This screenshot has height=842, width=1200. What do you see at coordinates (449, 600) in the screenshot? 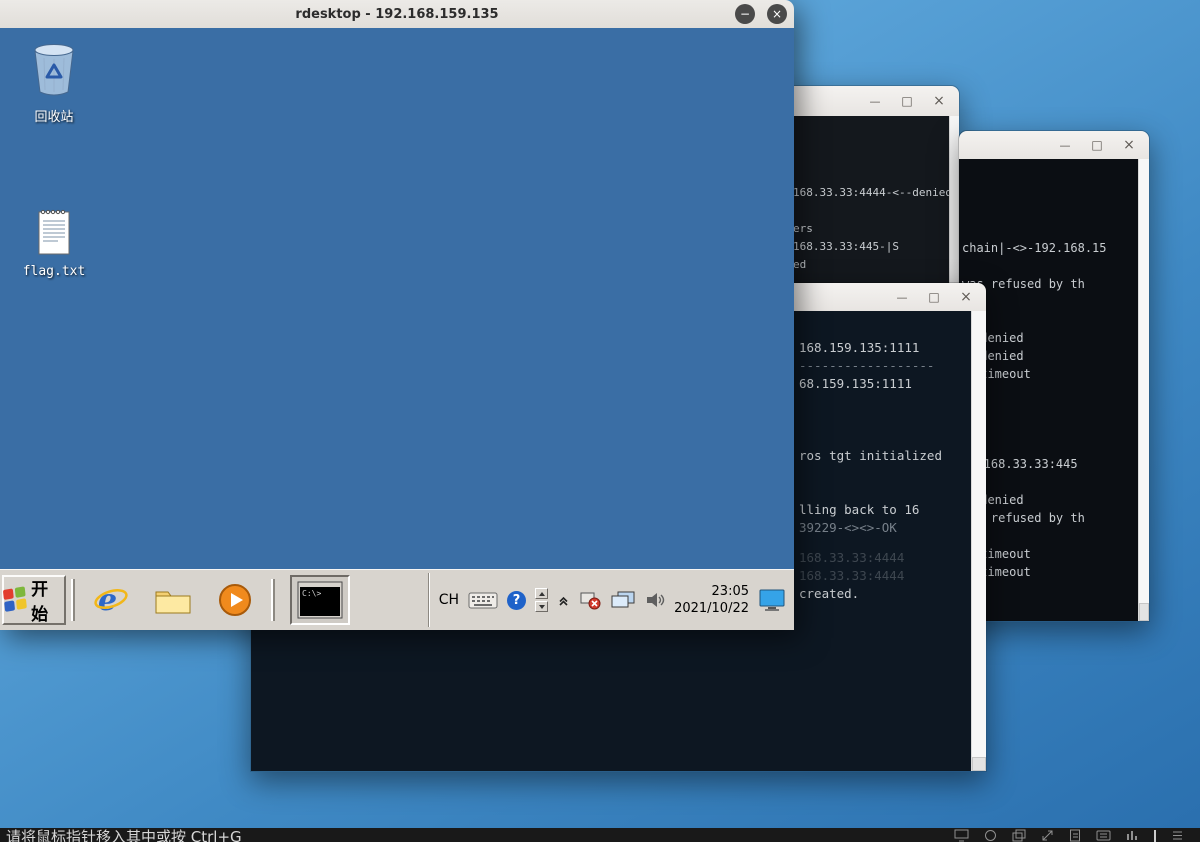
I see `language-indicator: CH` at bounding box center [449, 600].